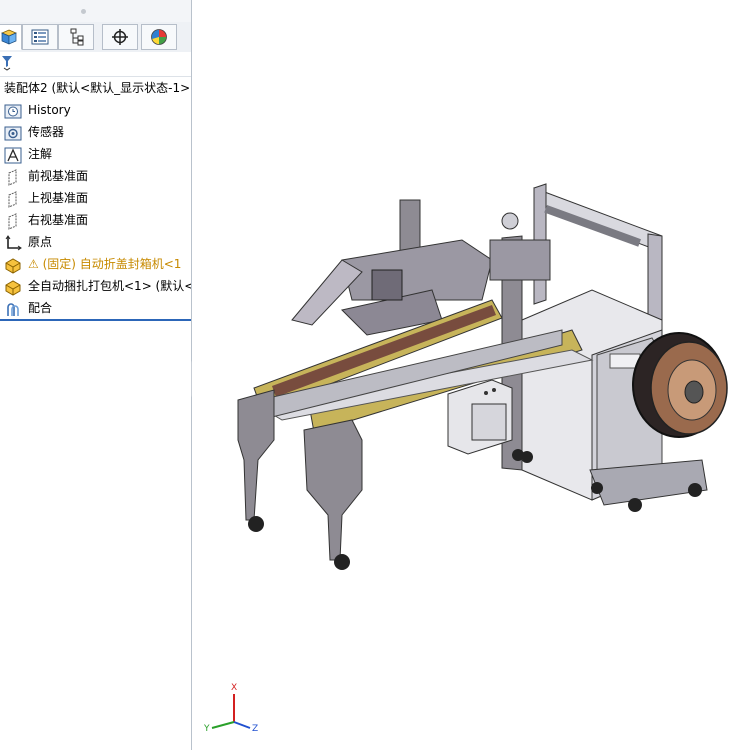 The image size is (750, 753). I want to click on origin-icon, so click(13, 243).